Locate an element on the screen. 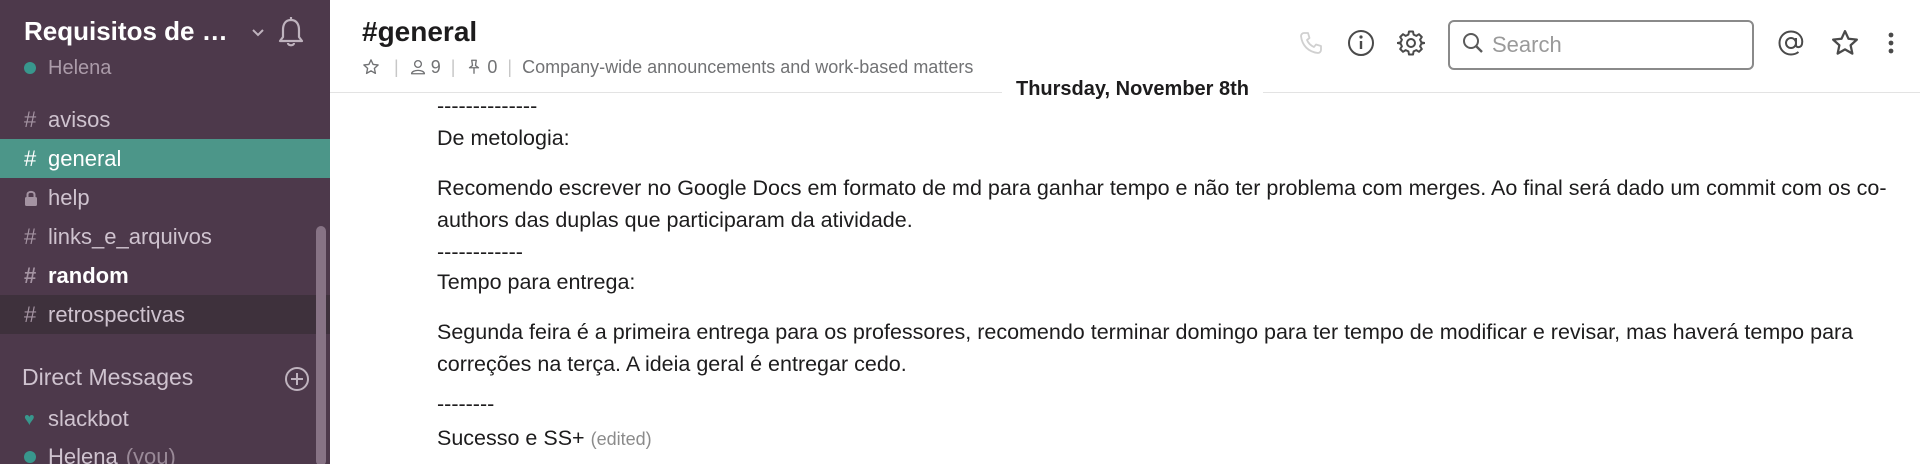  channel-label: help is located at coordinates (69, 197).